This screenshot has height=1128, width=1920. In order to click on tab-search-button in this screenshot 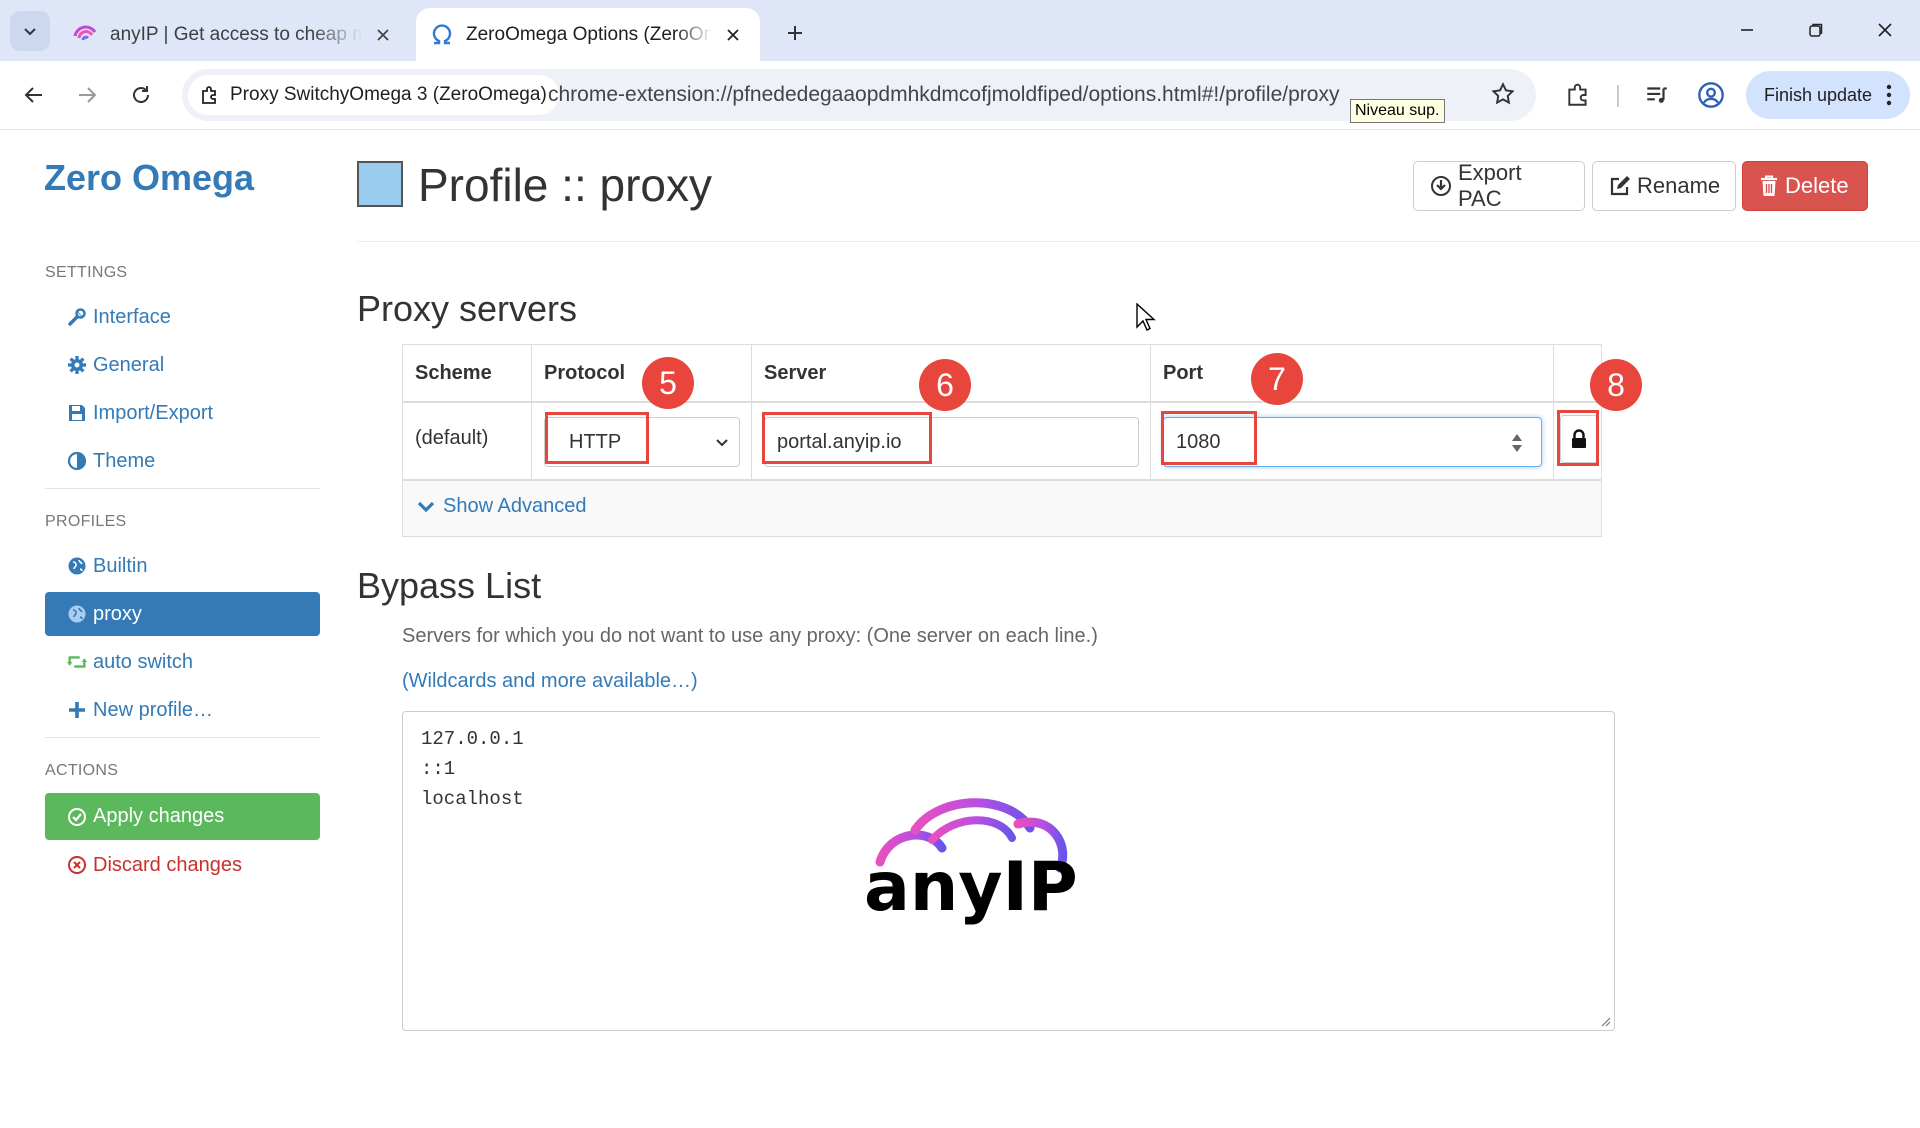, I will do `click(30, 31)`.